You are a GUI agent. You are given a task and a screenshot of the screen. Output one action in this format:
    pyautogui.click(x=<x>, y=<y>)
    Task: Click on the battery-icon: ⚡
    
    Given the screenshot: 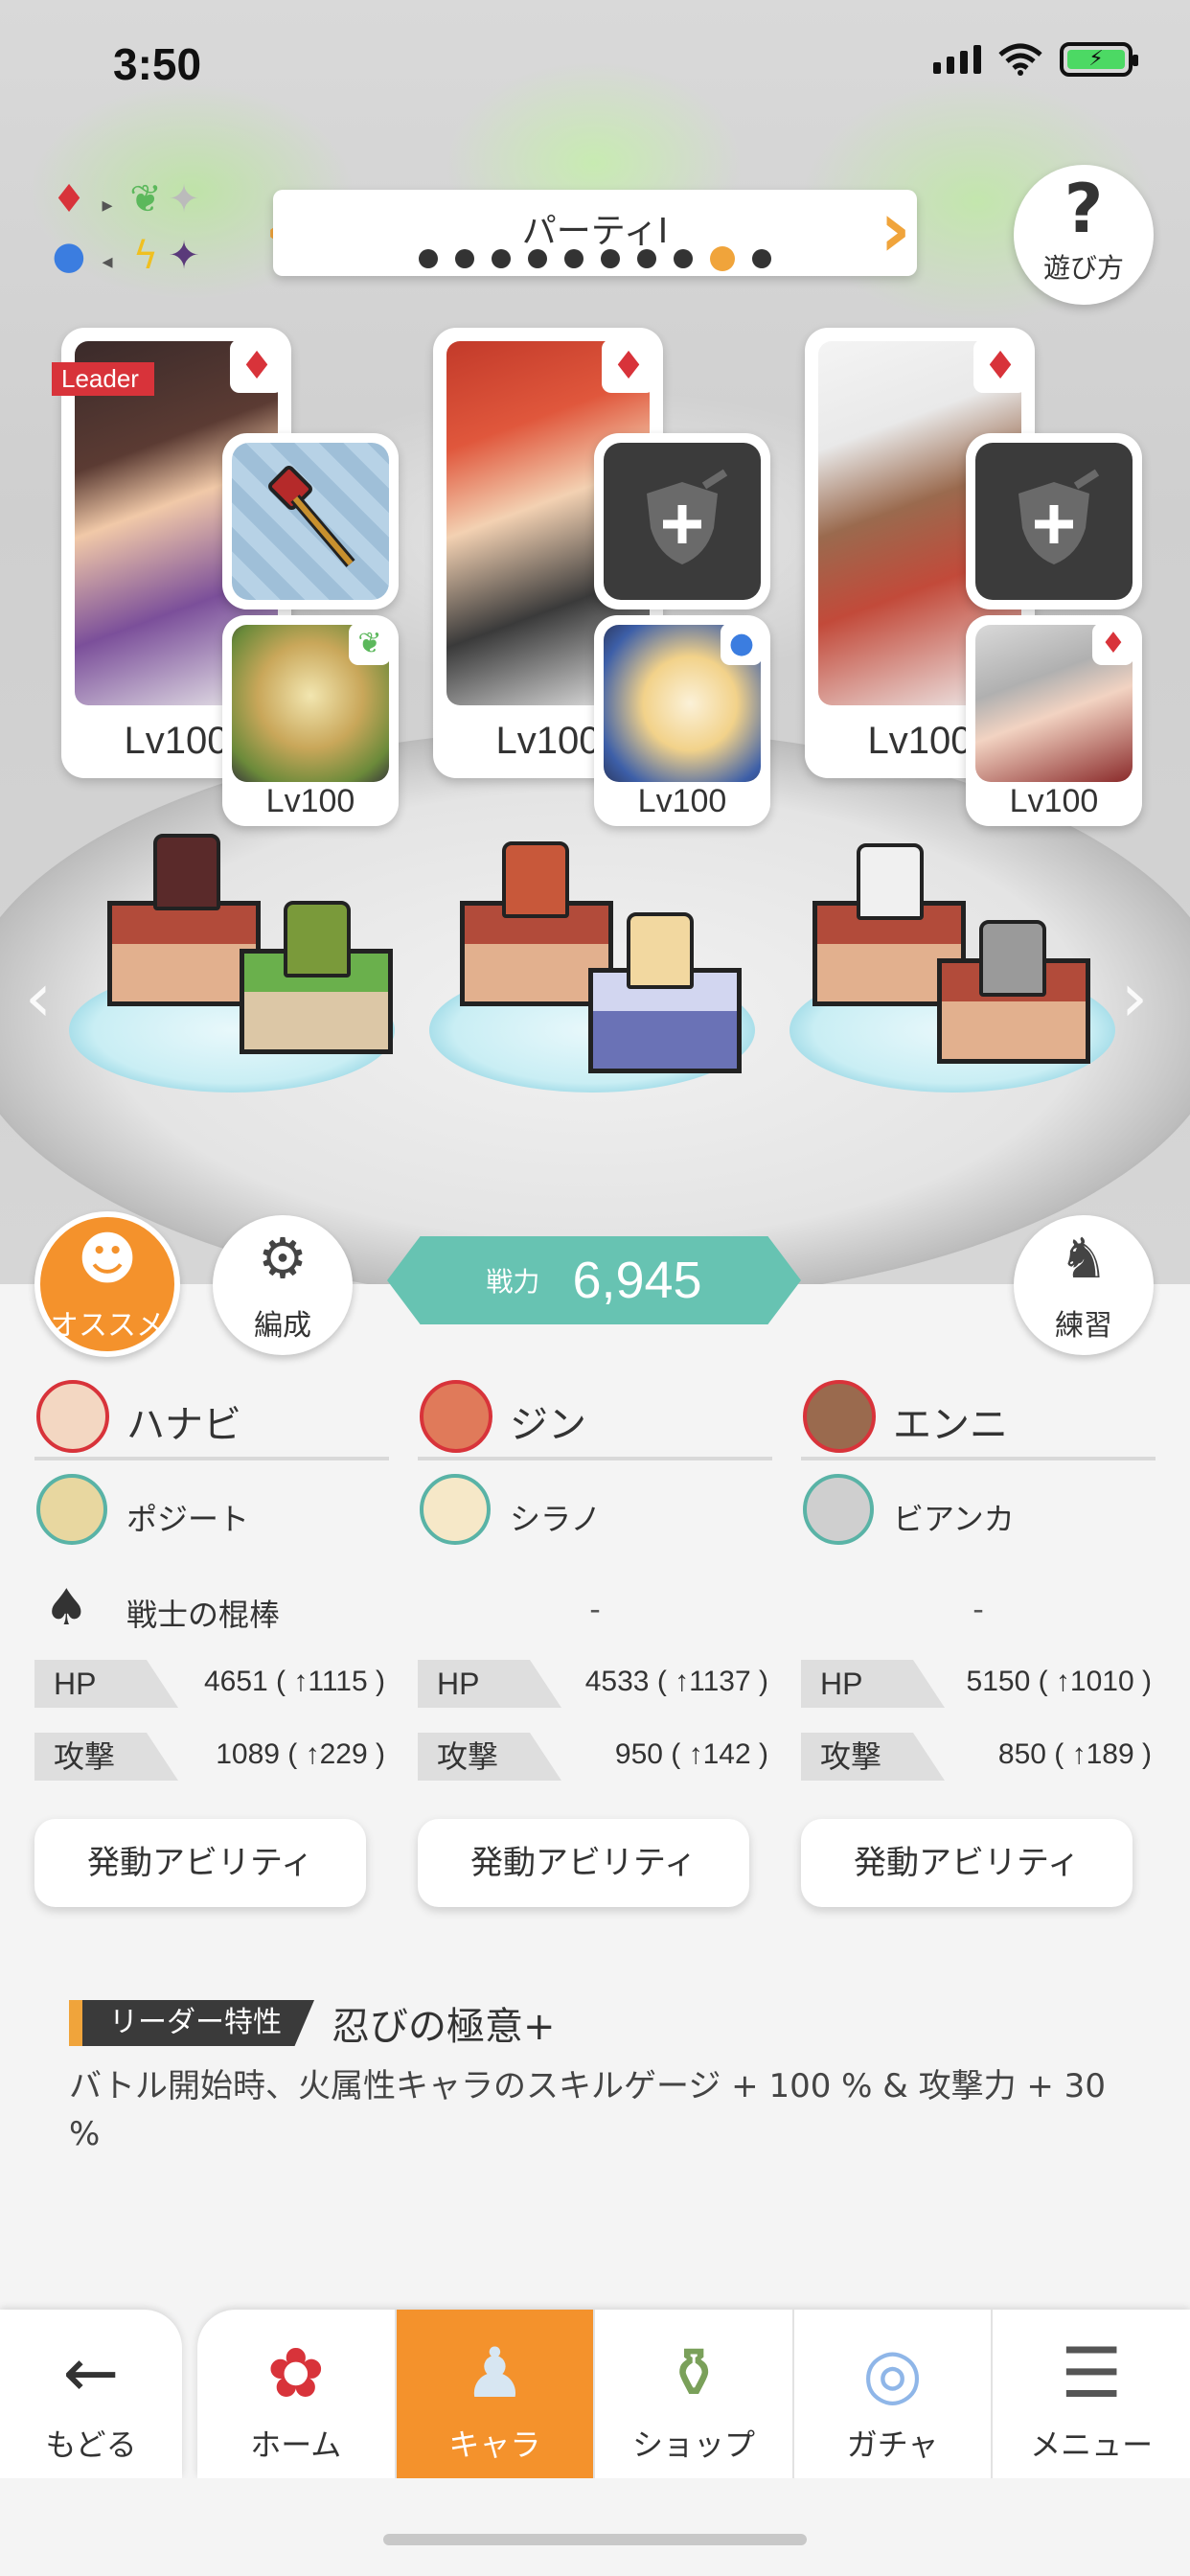 What is the action you would take?
    pyautogui.click(x=1099, y=59)
    